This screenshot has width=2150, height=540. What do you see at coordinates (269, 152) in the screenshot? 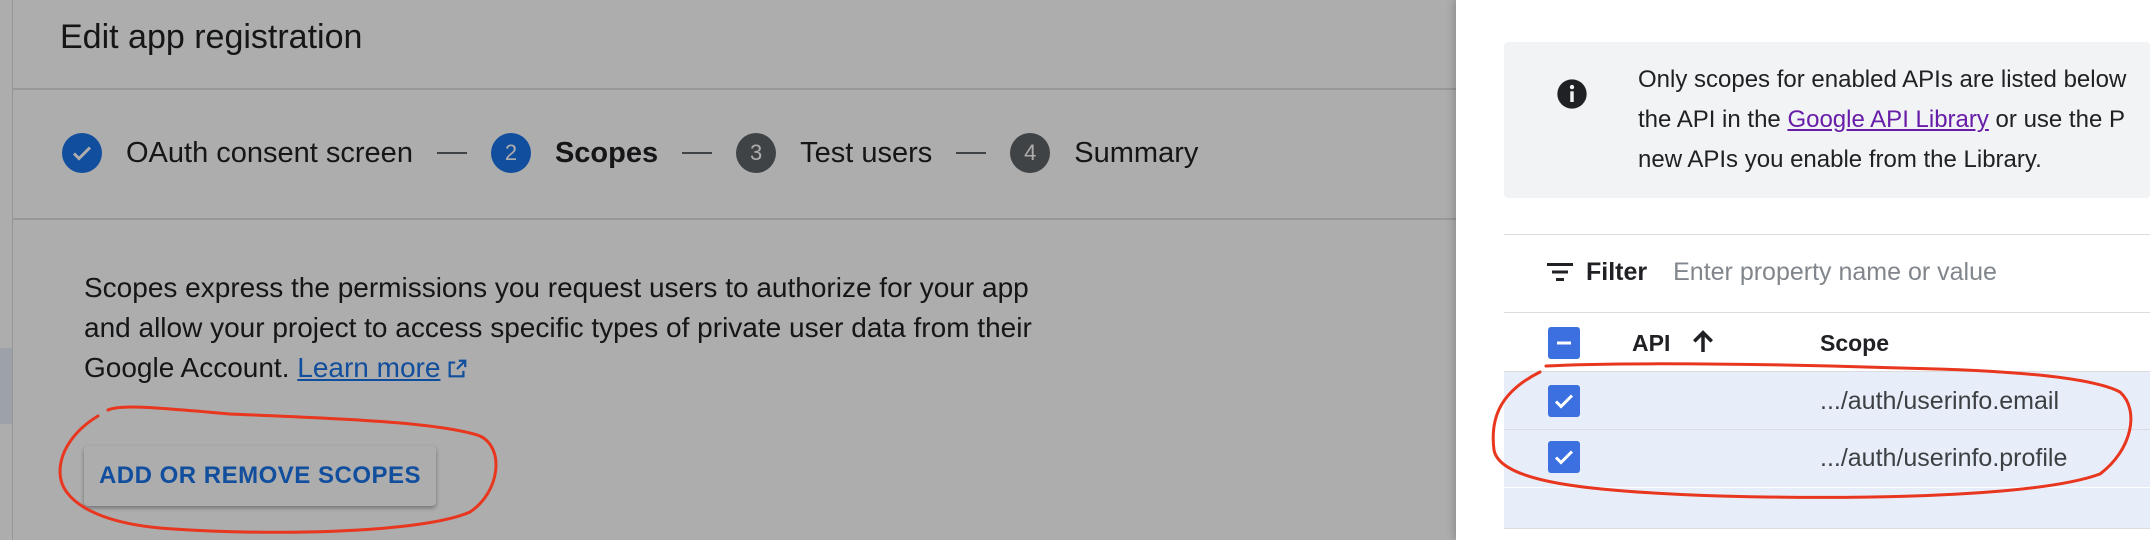
I see `step-label: OAuth consent screen` at bounding box center [269, 152].